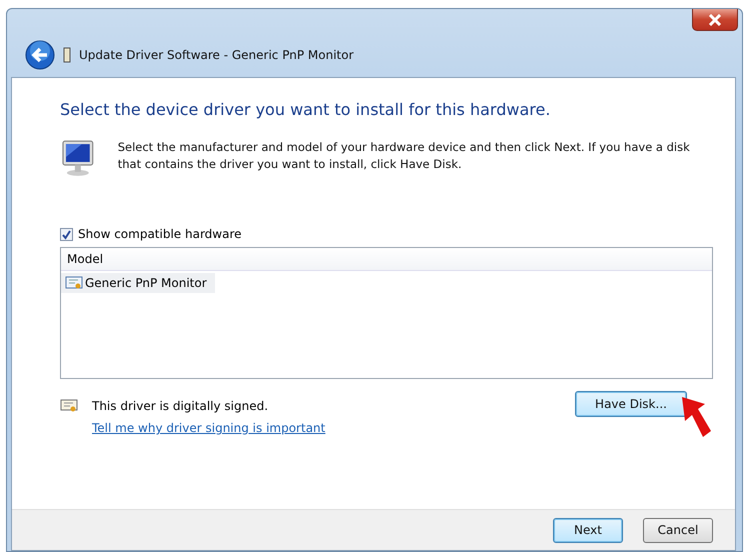 The width and height of the screenshot is (749, 552). I want to click on cancel-button: Cancel, so click(678, 530).